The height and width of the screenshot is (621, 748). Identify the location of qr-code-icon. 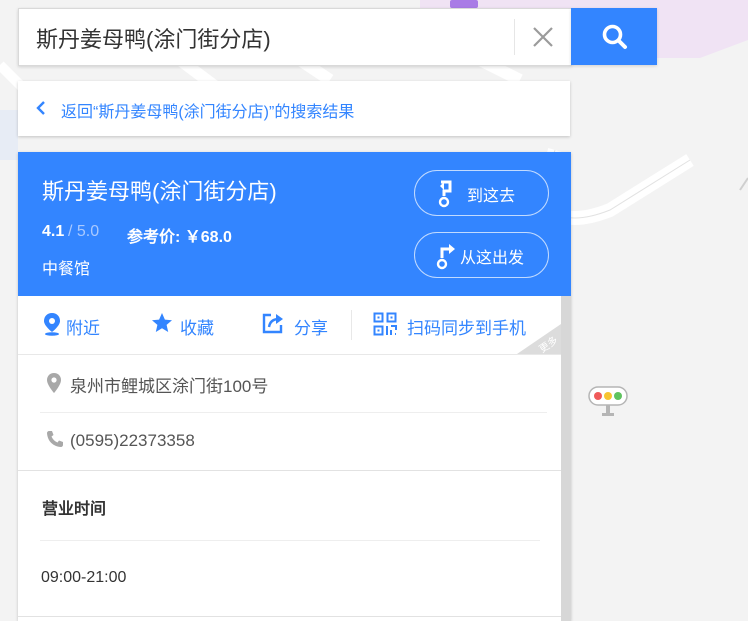
(385, 324).